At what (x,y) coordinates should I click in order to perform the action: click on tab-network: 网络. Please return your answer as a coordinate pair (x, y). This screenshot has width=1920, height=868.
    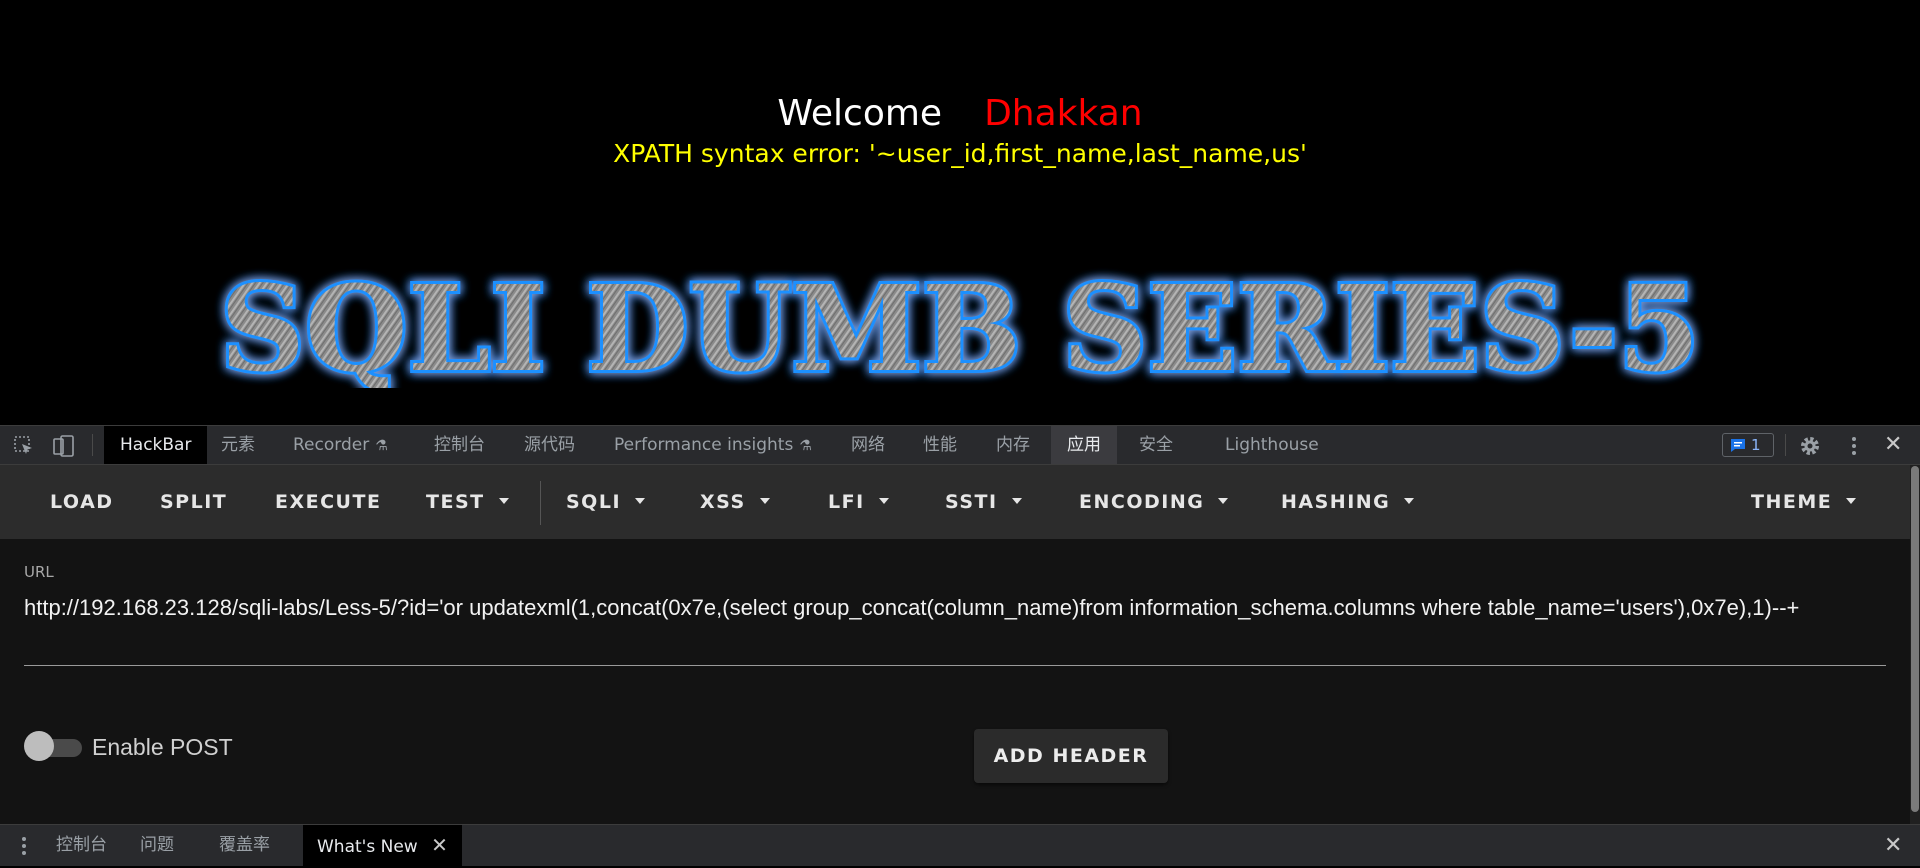
    Looking at the image, I should click on (868, 445).